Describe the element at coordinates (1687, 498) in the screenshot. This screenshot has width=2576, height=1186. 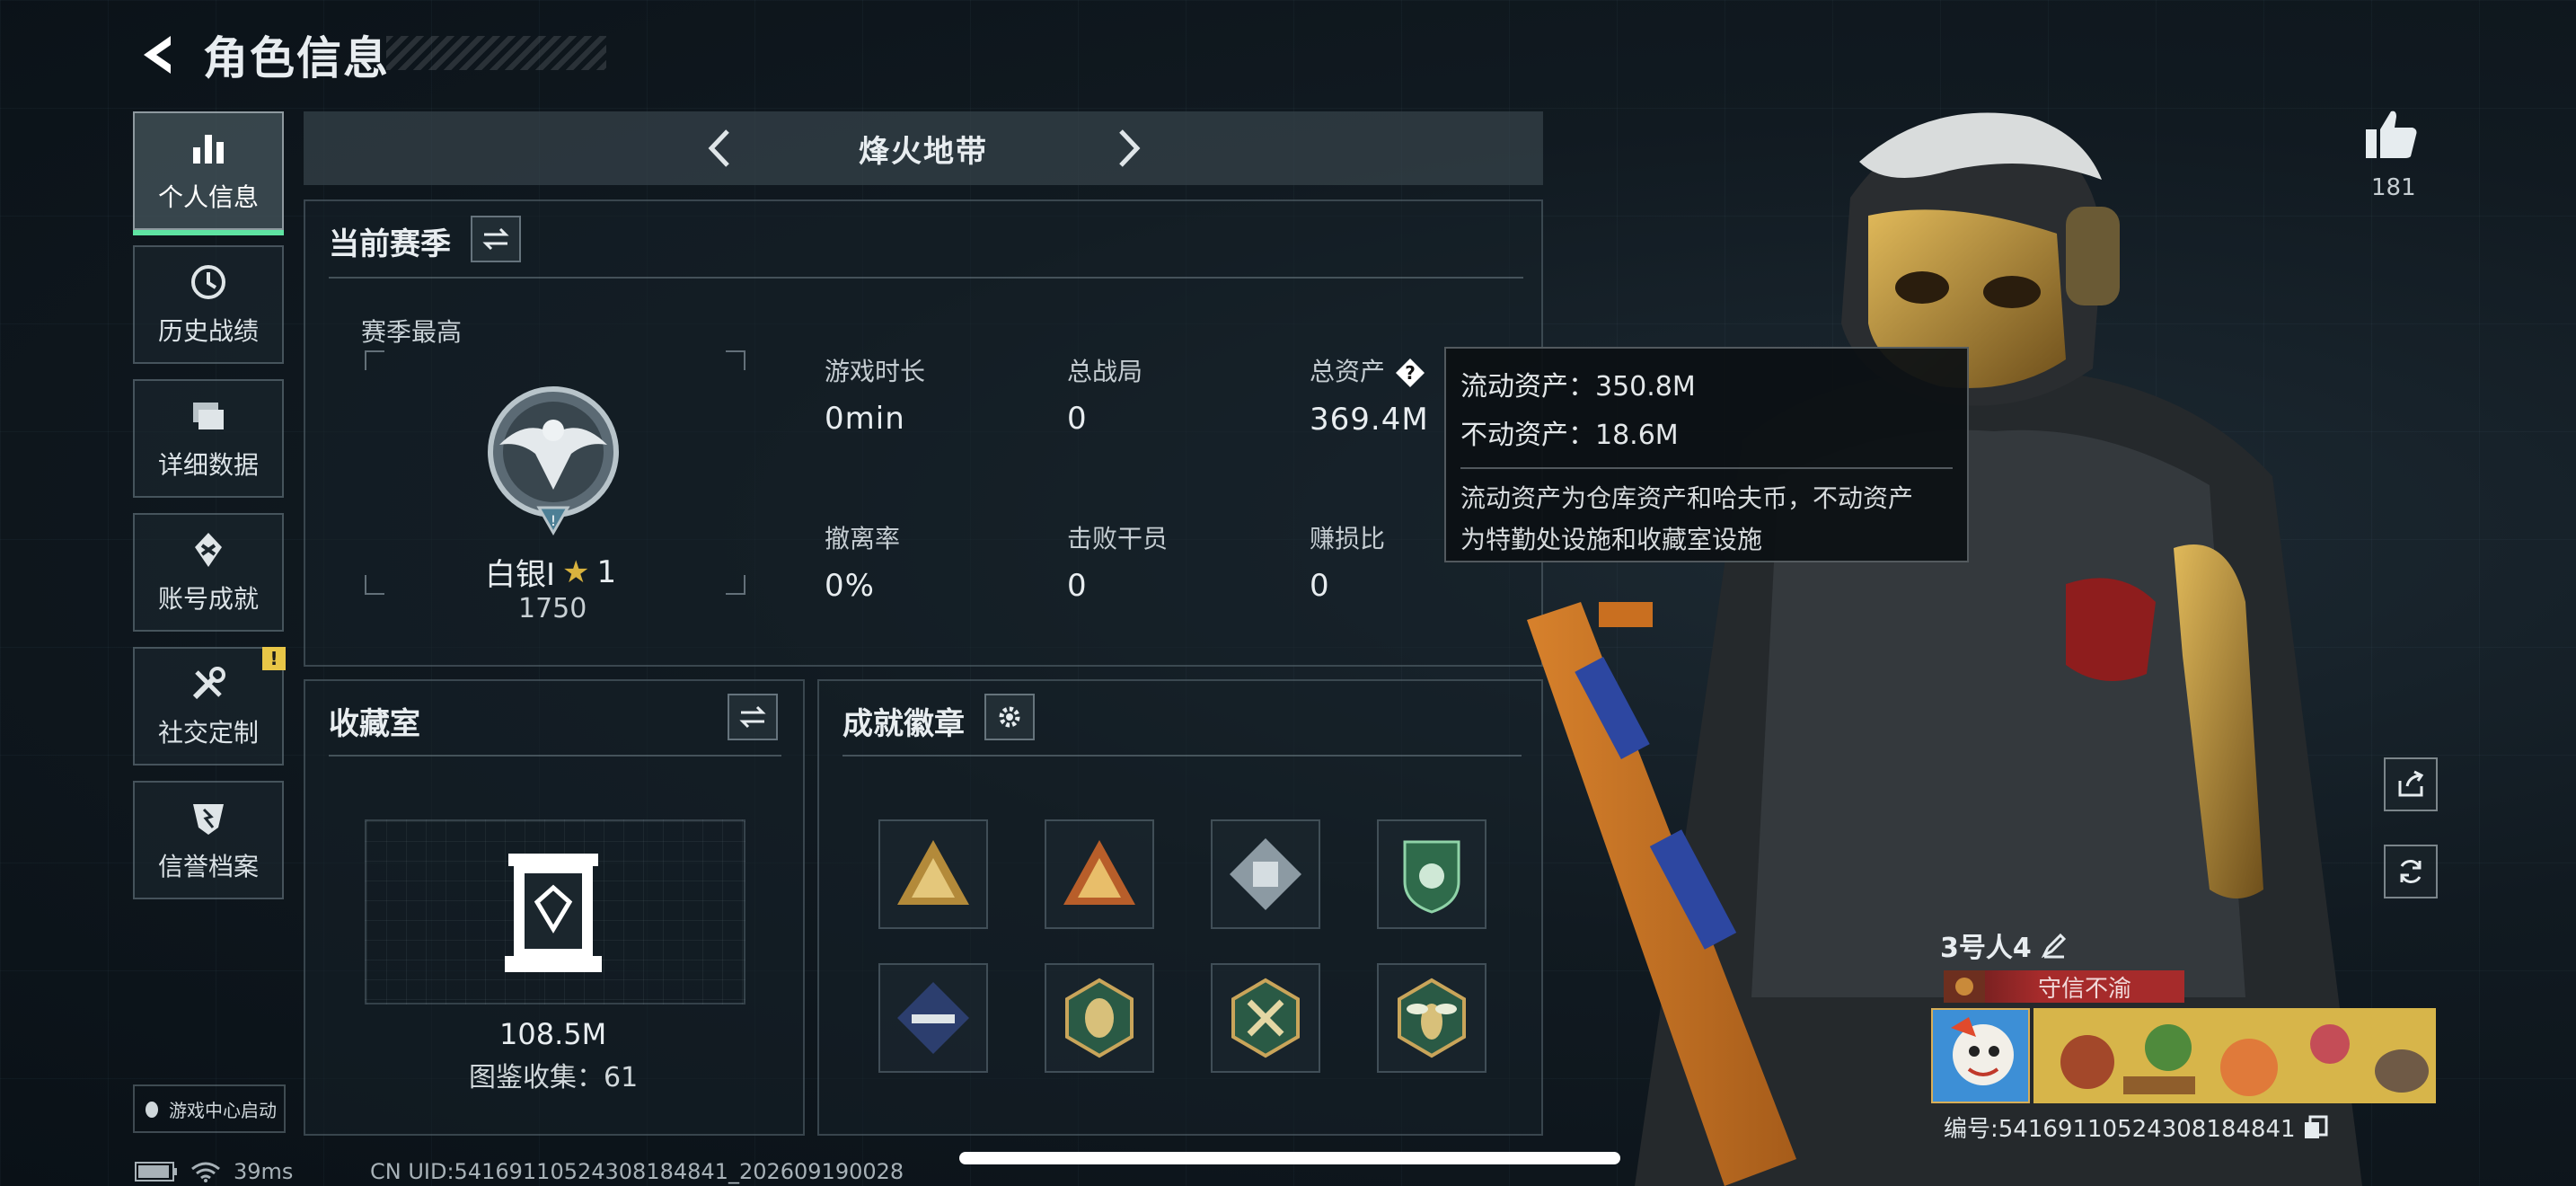
I see `tooltip-description-line1: 流动资产为仓库资产和哈夫币，不动资产` at that location.